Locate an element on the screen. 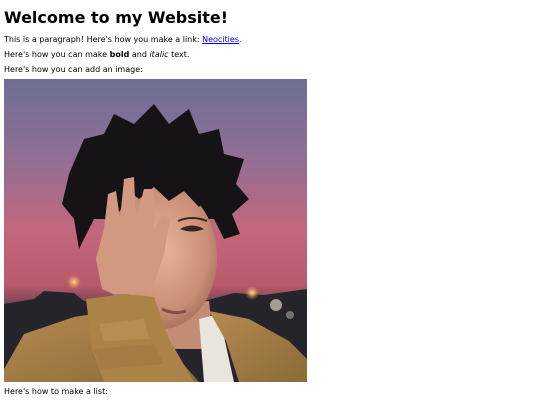 The width and height of the screenshot is (540, 405). formatting-text-end: text. is located at coordinates (179, 54).